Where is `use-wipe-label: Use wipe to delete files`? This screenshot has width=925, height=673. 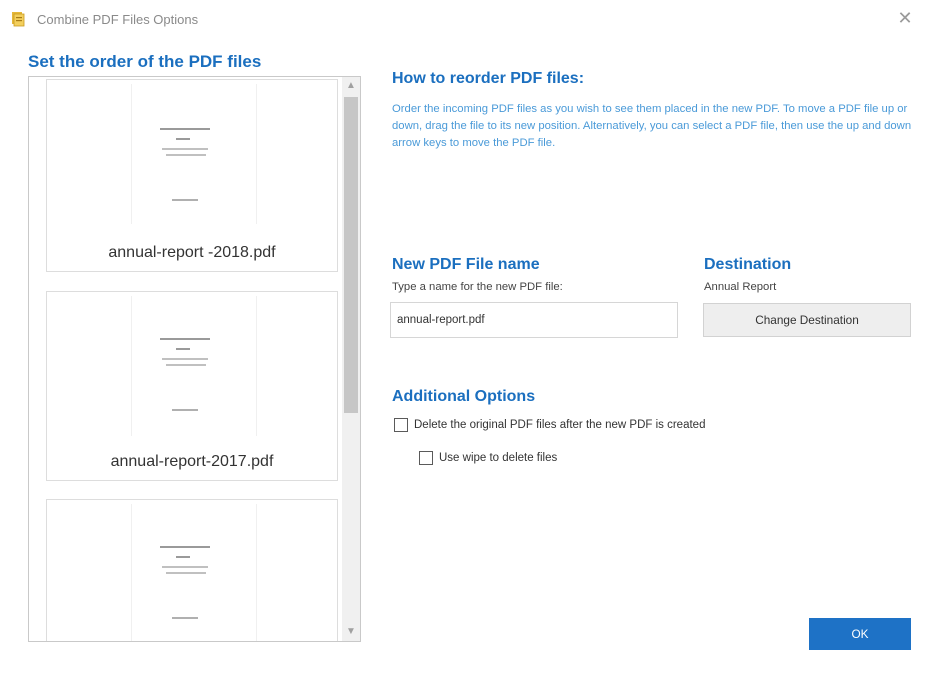 use-wipe-label: Use wipe to delete files is located at coordinates (498, 458).